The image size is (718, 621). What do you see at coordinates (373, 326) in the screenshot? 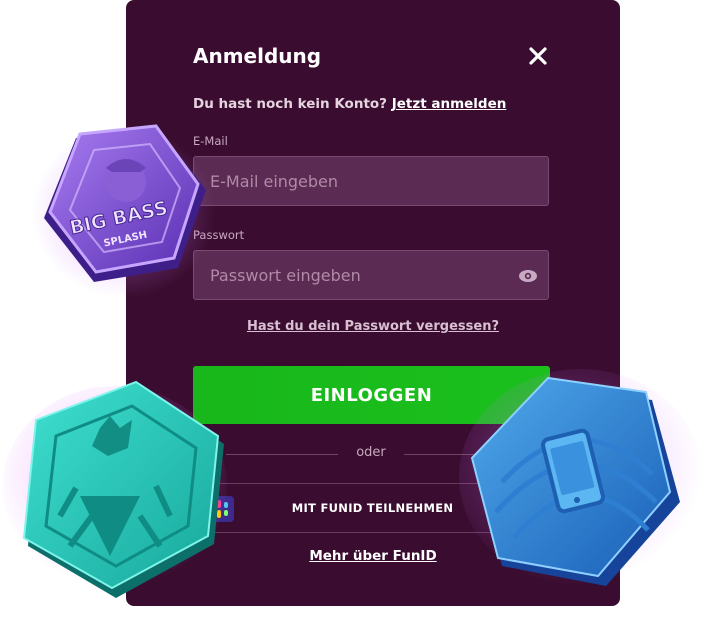
I see `forgot-password-link: Hast du dein Passwort vergessen?` at bounding box center [373, 326].